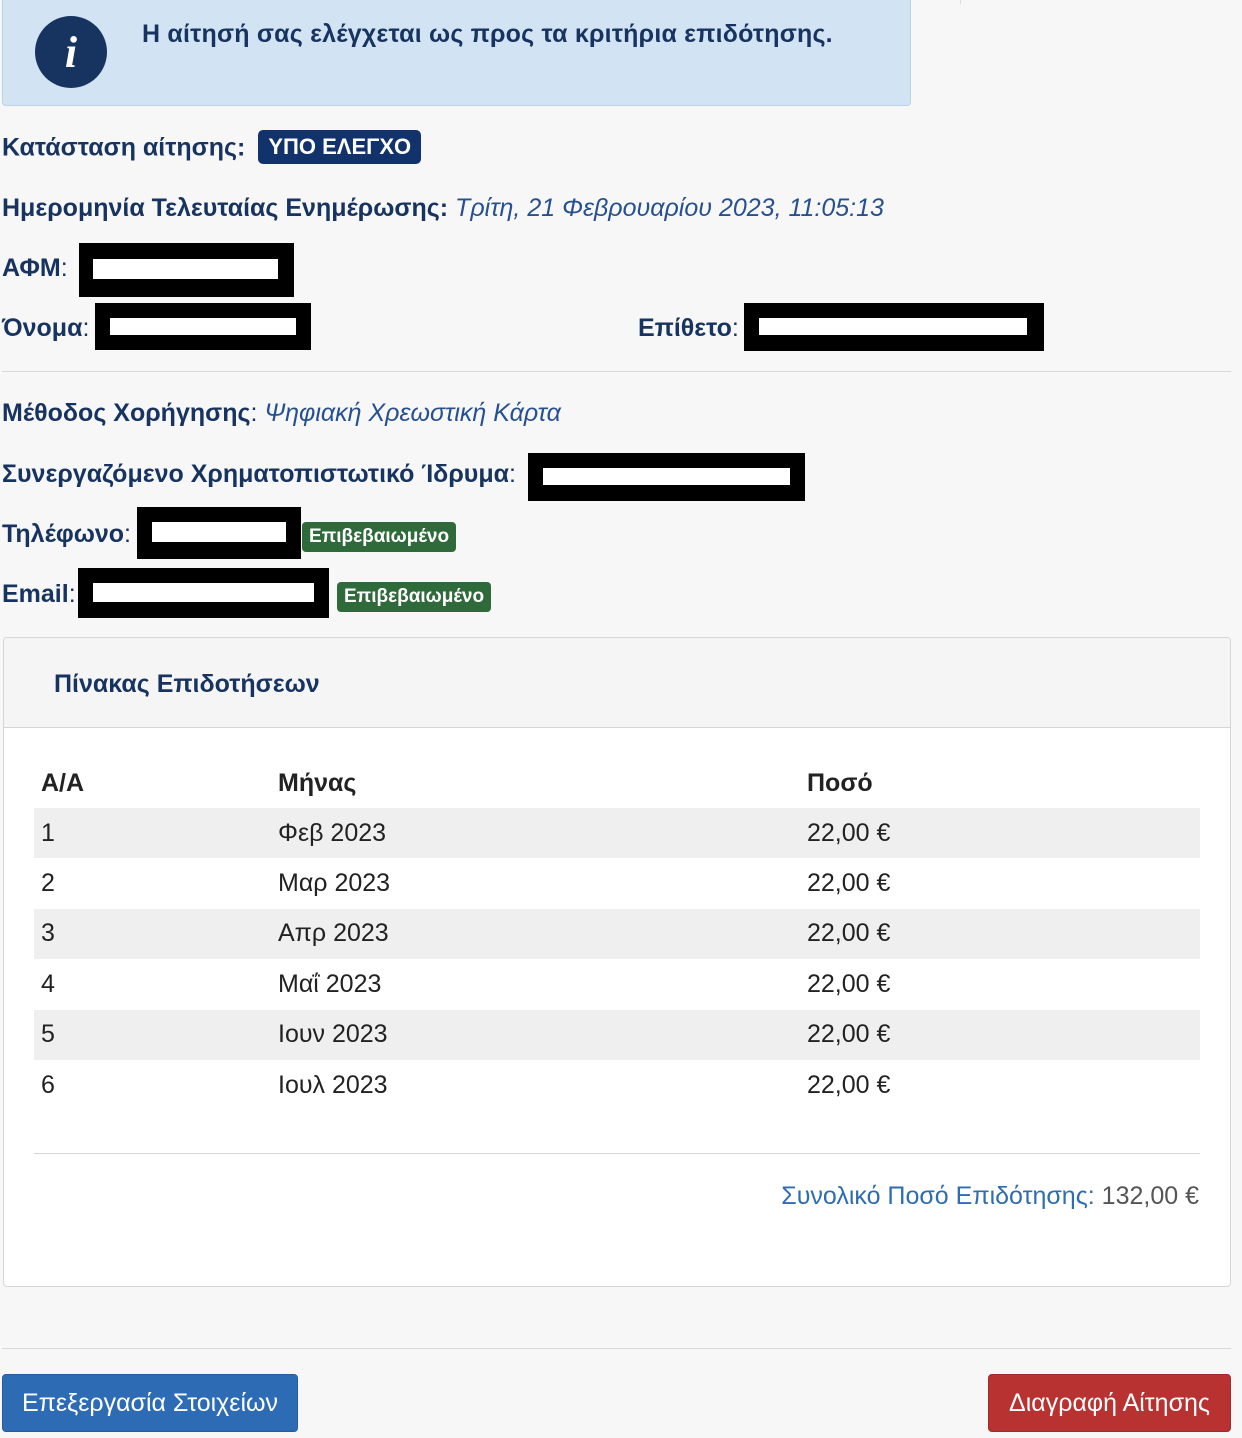  Describe the element at coordinates (617, 1085) in the screenshot. I see `table-row: 6 Ιουλ 2023 22,00 €` at that location.